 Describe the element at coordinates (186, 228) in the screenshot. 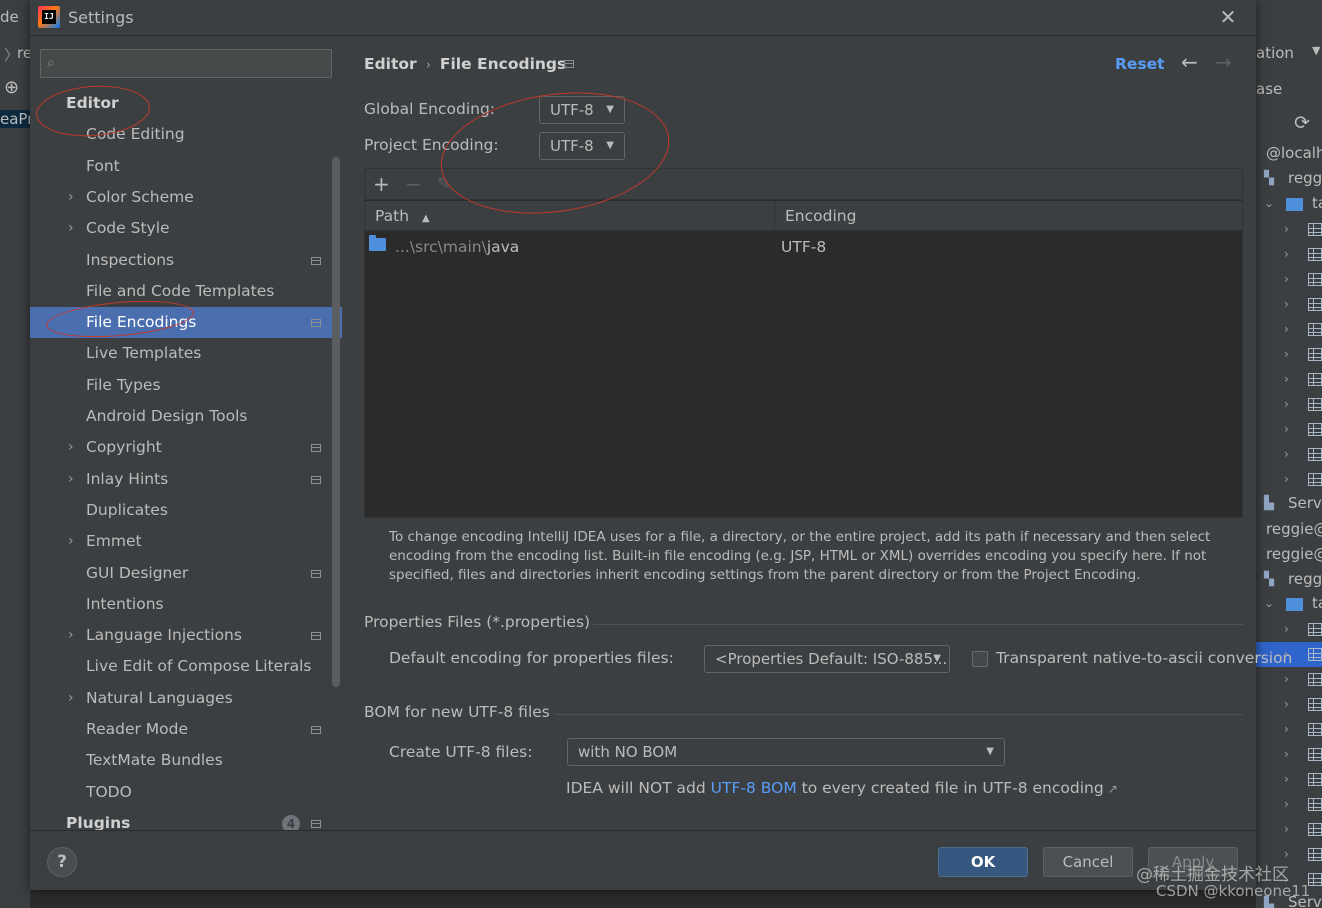

I see `sidebar-item-code-style: › Code Style` at that location.